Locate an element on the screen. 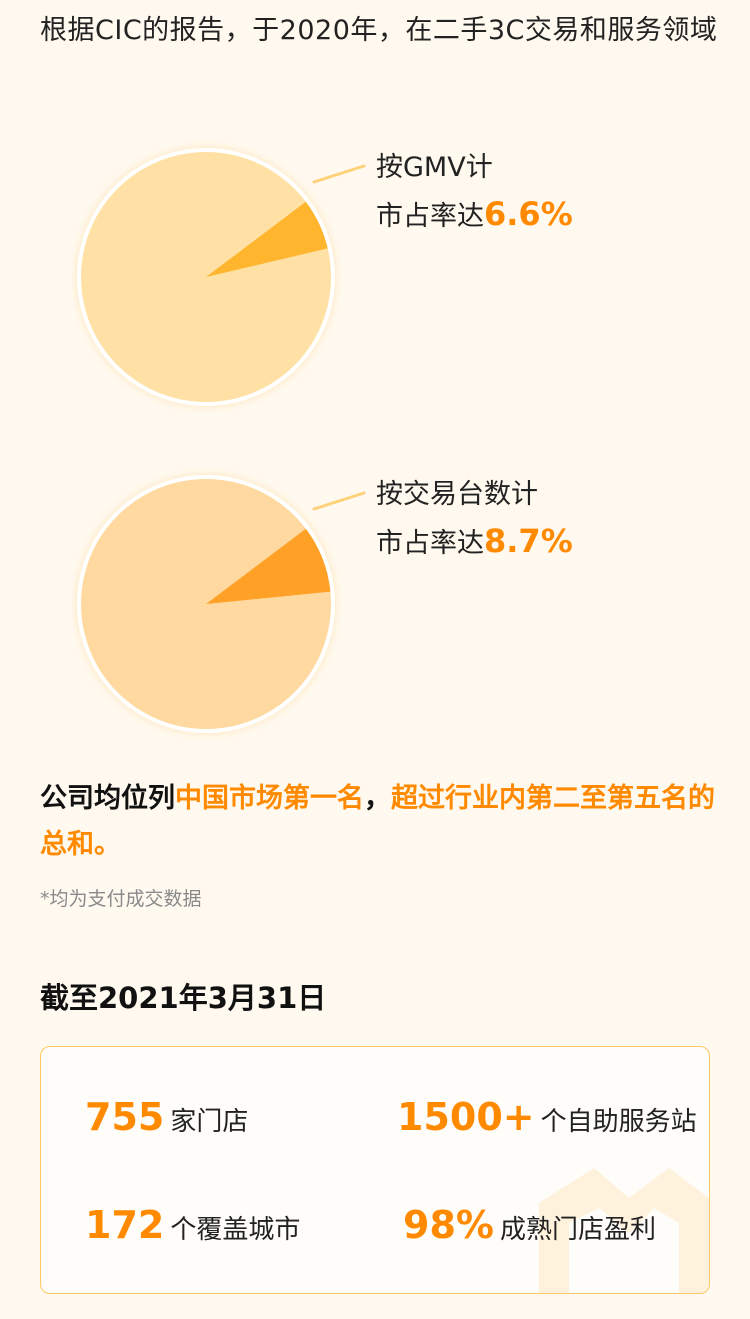 This screenshot has width=750, height=1319. pie-percent: 8.7% is located at coordinates (528, 541).